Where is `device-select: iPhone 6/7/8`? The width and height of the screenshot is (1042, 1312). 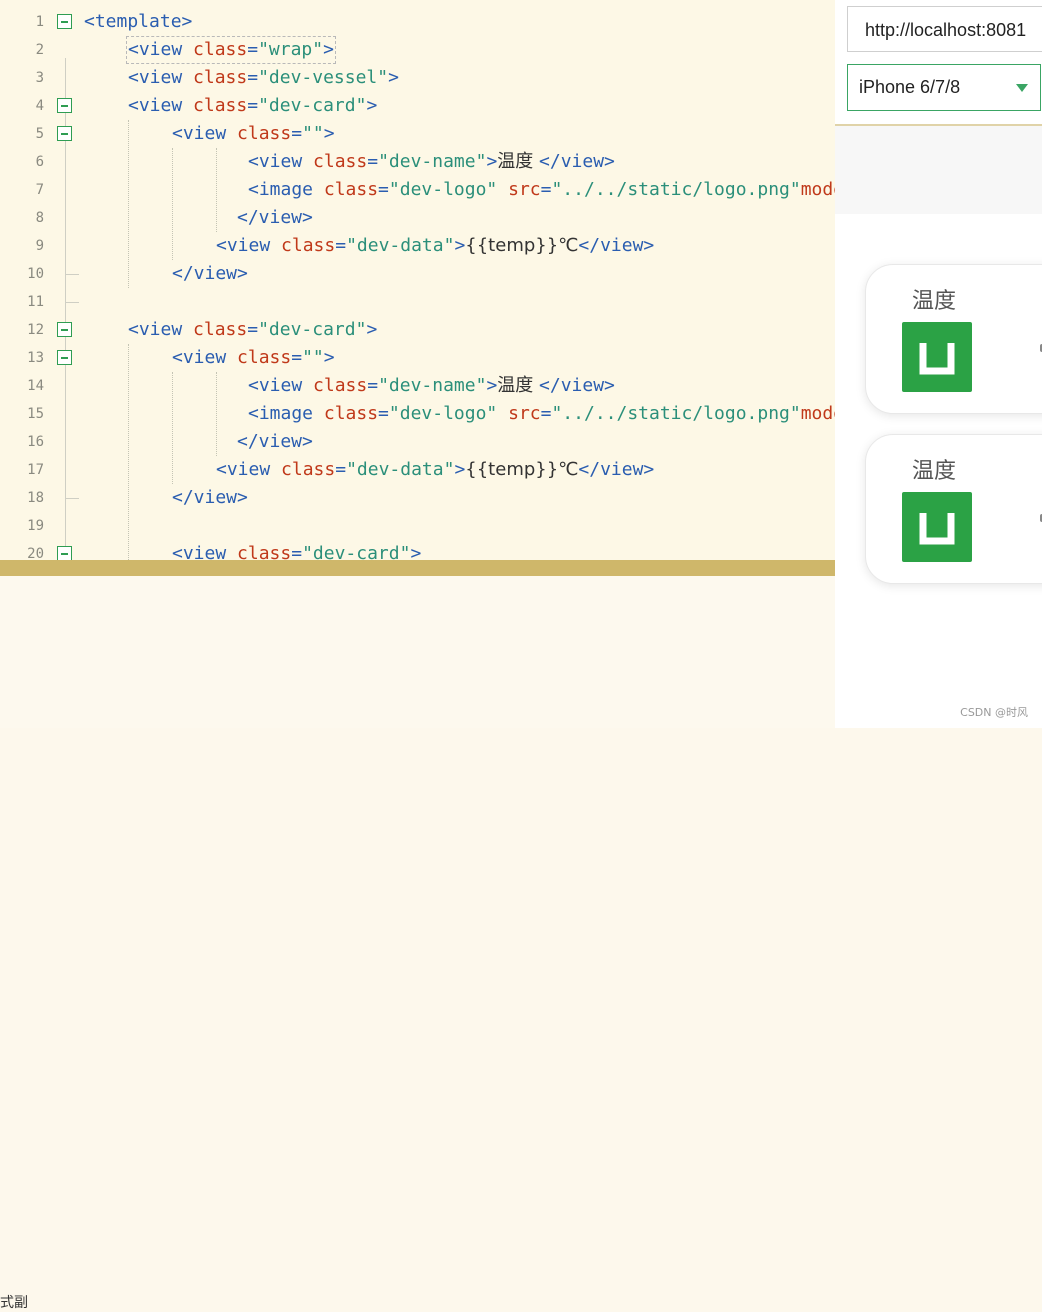 device-select: iPhone 6/7/8 is located at coordinates (944, 87).